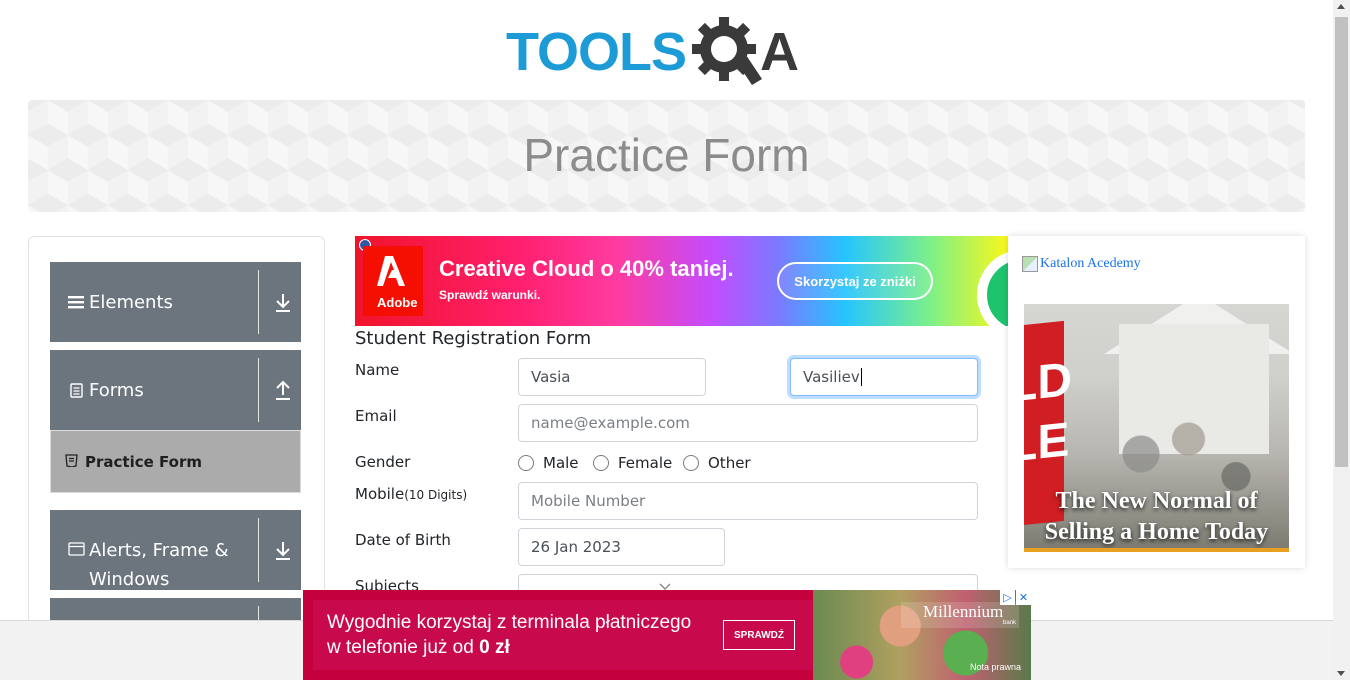 The image size is (1350, 680). I want to click on radio-label: Male, so click(561, 463).